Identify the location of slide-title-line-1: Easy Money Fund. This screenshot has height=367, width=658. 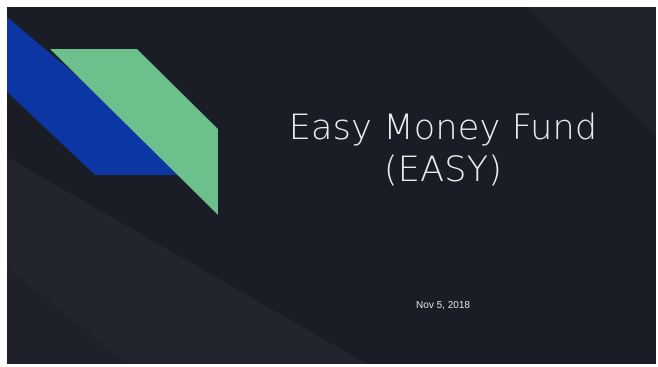
(443, 128).